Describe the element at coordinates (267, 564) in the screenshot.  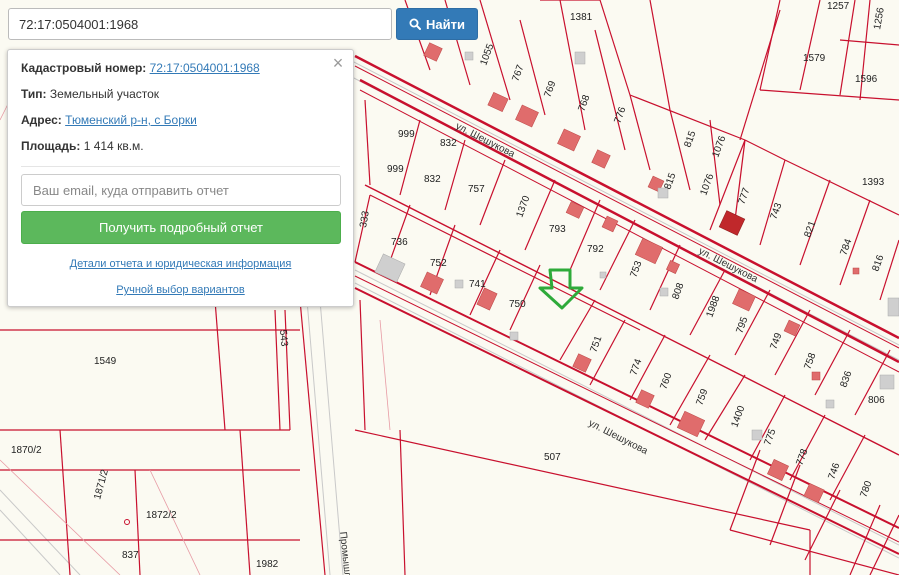
I see `parcel-number-label: 1982` at that location.